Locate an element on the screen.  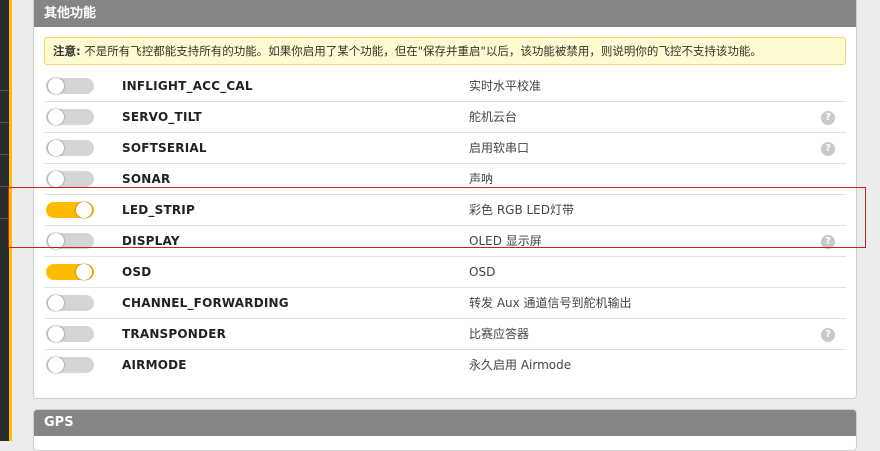
feature-description: 转发 Aux 通道信号到舵机输出 is located at coordinates (550, 303).